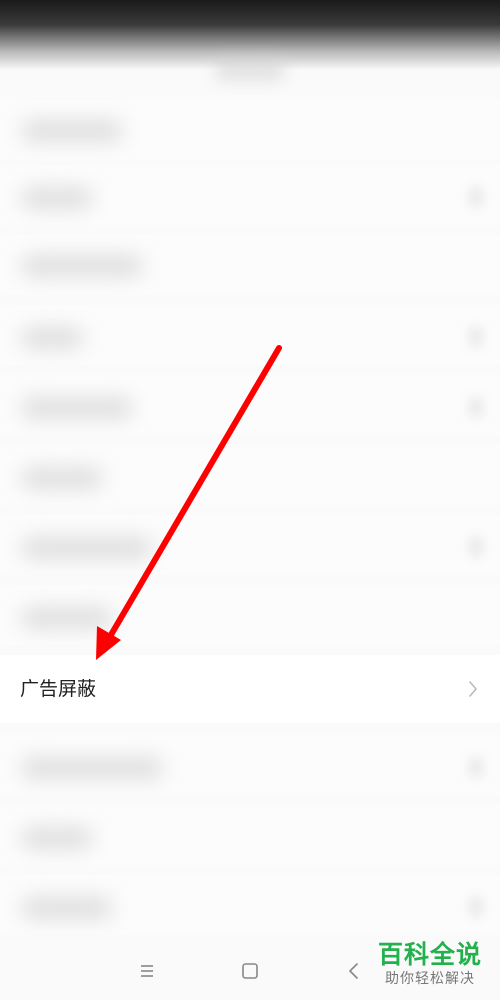  What do you see at coordinates (58, 689) in the screenshot?
I see `ad-block-label: 广告屏蔽` at bounding box center [58, 689].